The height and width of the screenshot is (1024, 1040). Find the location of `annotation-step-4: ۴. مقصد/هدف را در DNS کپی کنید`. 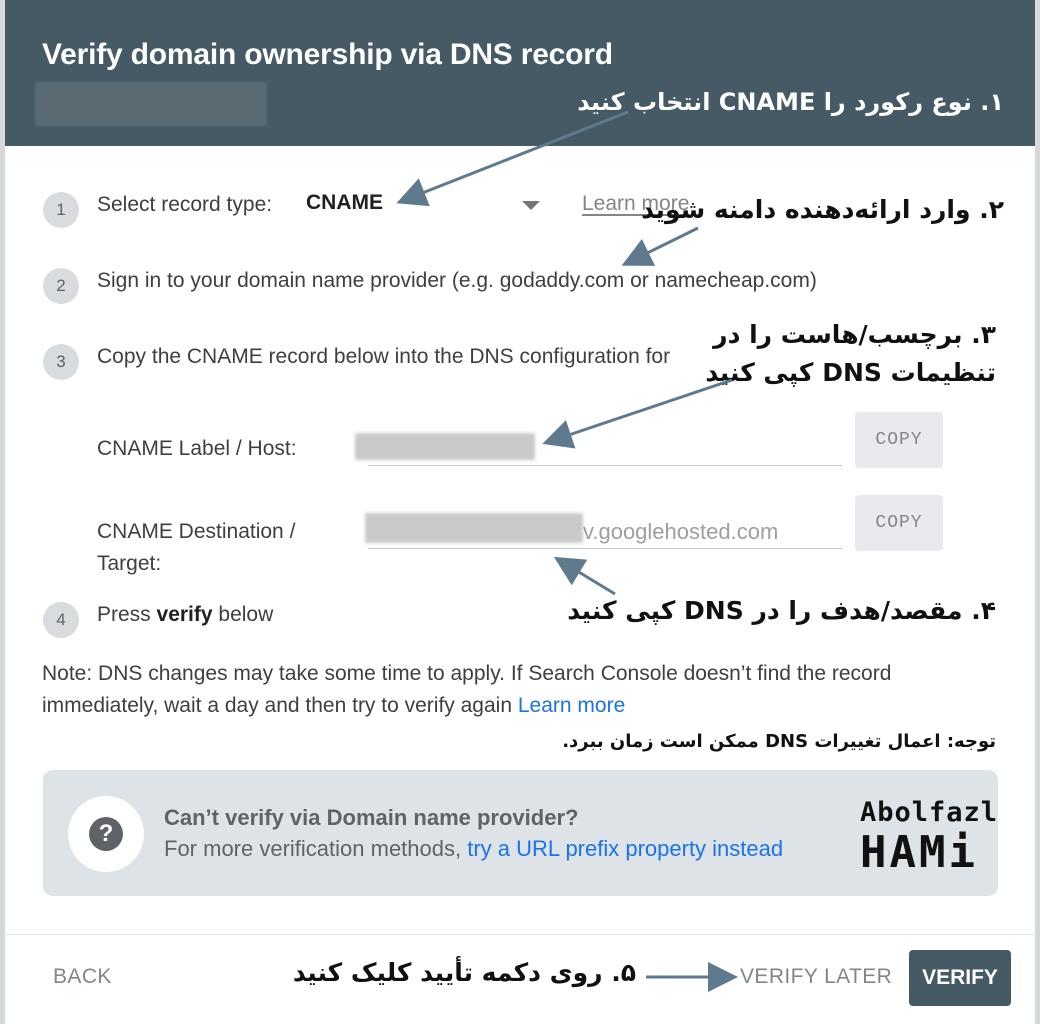

annotation-step-4: ۴. مقصد/هدف را در DNS کپی کنید is located at coordinates (781, 610).